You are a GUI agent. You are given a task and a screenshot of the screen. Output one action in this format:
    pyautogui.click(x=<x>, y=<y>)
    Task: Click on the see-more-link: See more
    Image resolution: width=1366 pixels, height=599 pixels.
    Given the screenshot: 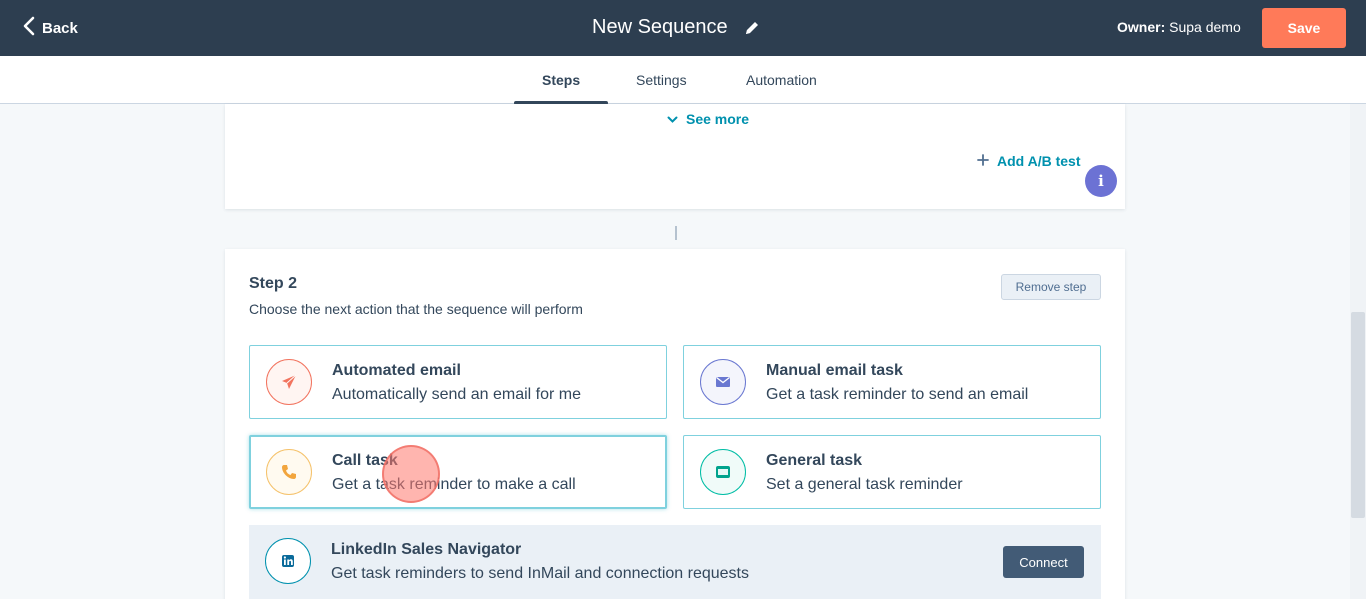 What is the action you would take?
    pyautogui.click(x=708, y=119)
    